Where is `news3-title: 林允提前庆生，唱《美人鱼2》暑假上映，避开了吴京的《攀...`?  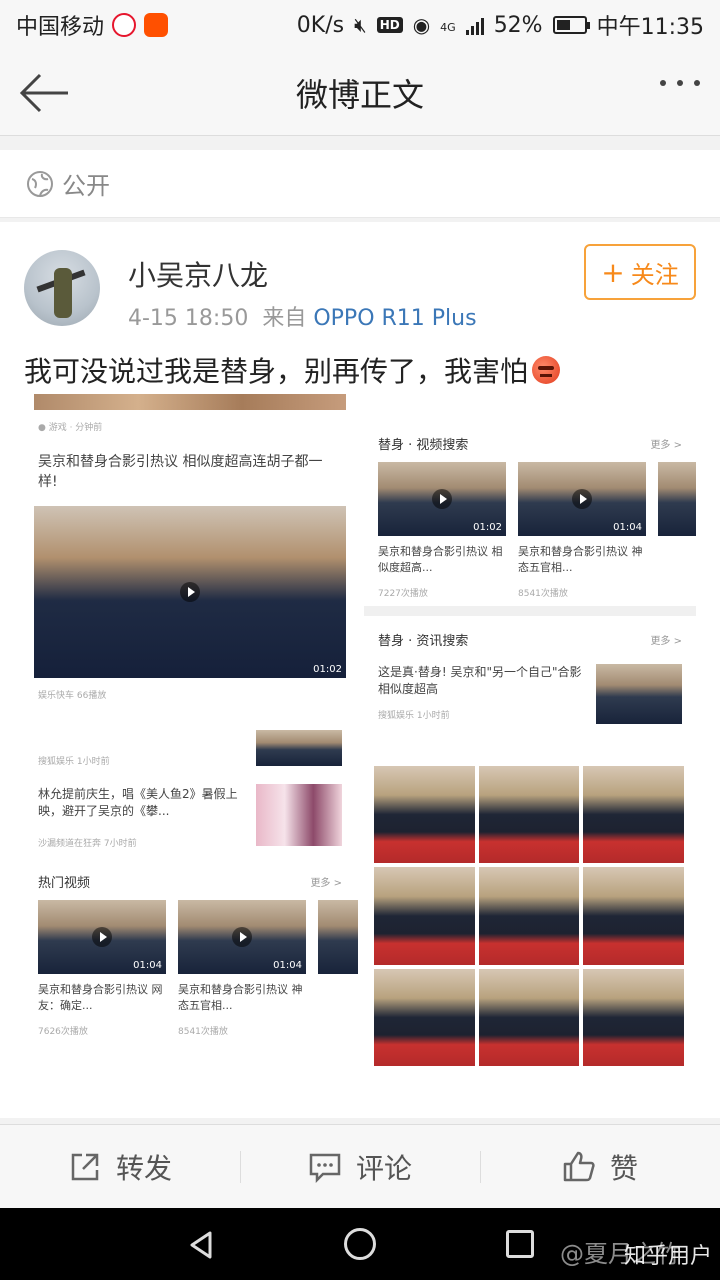 news3-title: 林允提前庆生，唱《美人鱼2》暑假上映，避开了吴京的《攀... is located at coordinates (138, 803).